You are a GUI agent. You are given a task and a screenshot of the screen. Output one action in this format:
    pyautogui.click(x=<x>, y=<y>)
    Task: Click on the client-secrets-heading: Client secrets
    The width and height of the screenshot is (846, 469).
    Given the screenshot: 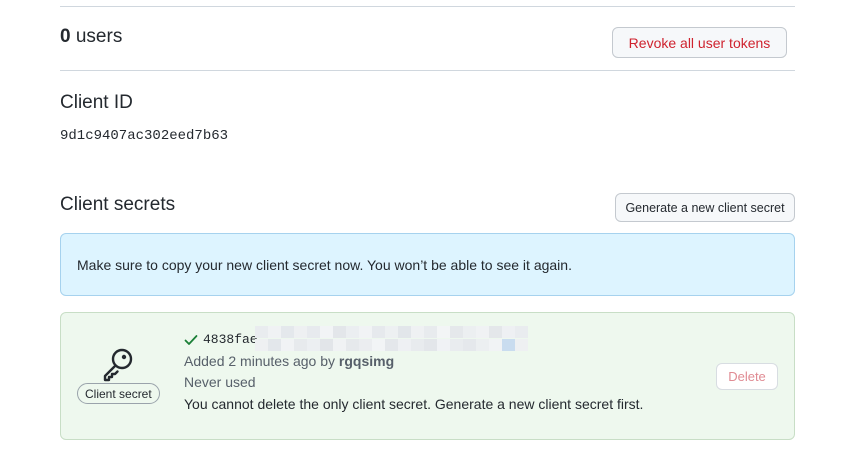 What is the action you would take?
    pyautogui.click(x=118, y=204)
    